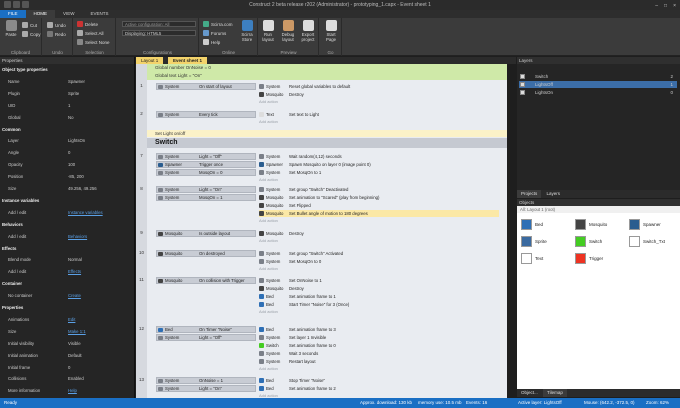 The height and width of the screenshot is (408, 680). What do you see at coordinates (288, 31) in the screenshot?
I see `debug-layout-button: Debug layout` at bounding box center [288, 31].